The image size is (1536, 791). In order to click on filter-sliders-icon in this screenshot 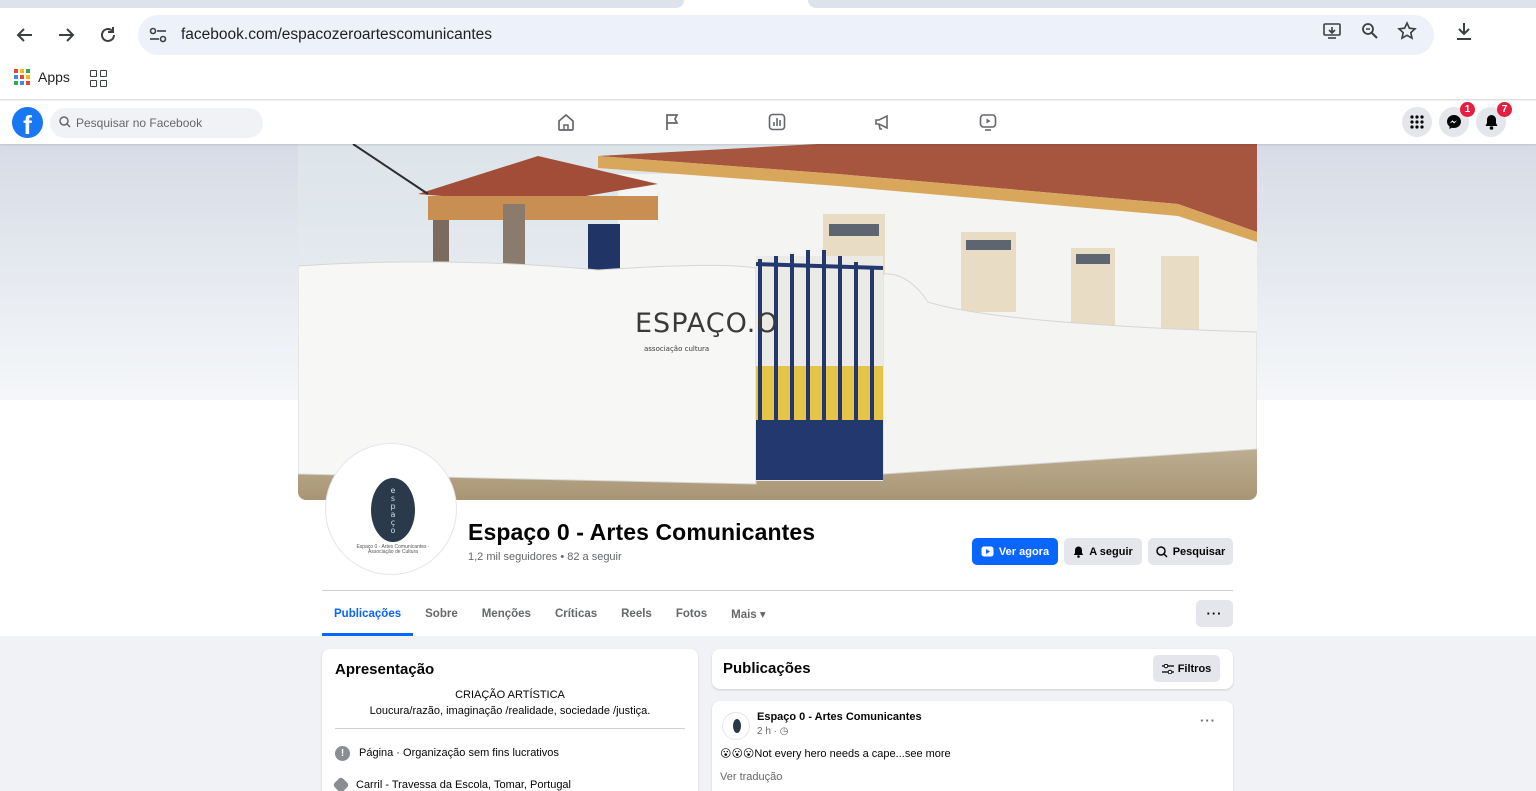, I will do `click(1167, 668)`.